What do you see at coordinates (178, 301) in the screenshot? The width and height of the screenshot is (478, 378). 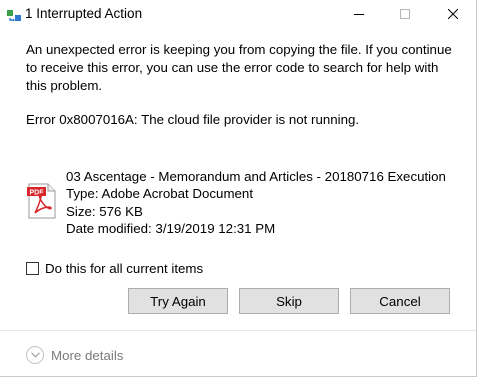 I see `try-again-button: Try Again` at bounding box center [178, 301].